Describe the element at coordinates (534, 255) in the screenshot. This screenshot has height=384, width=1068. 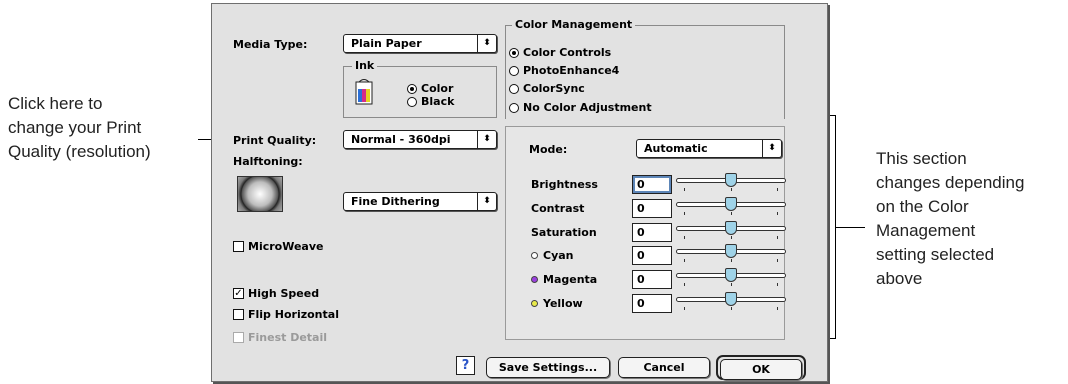
I see `cyan-dot-icon` at that location.